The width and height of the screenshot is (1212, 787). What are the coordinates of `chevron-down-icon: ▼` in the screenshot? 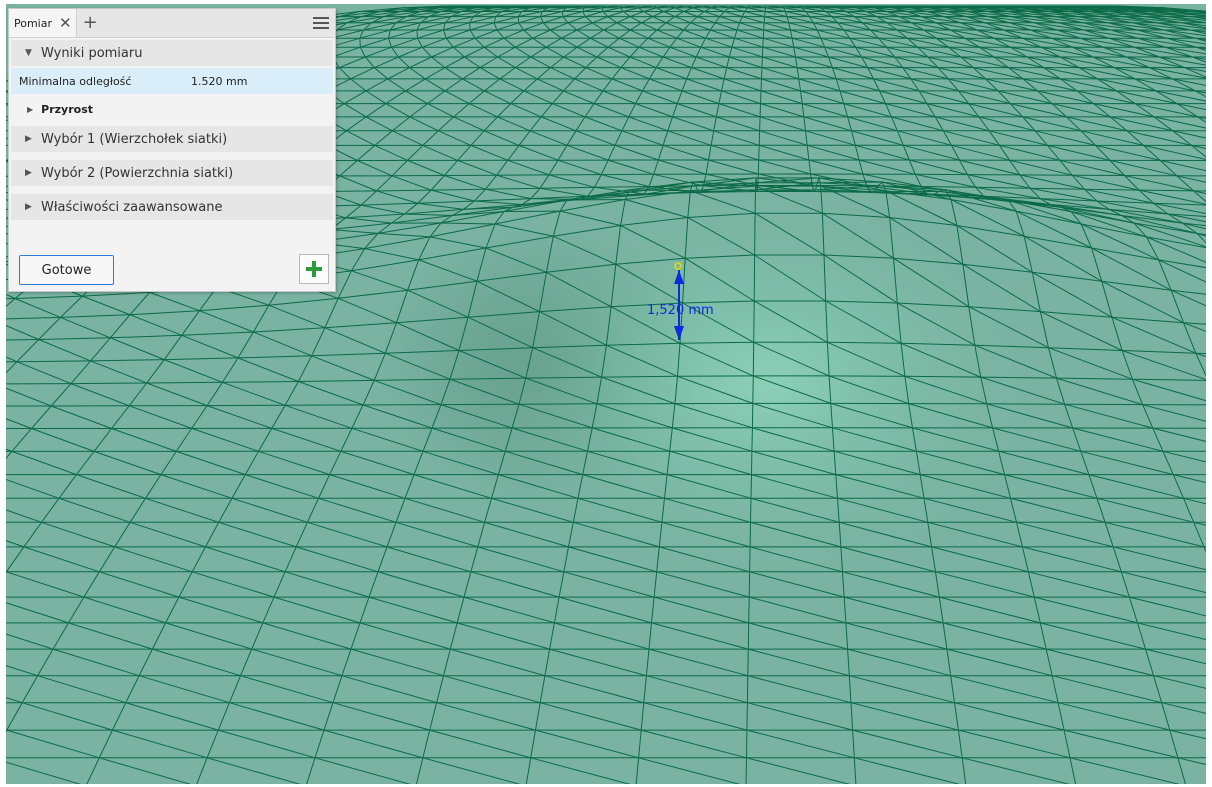 It's located at (28, 53).